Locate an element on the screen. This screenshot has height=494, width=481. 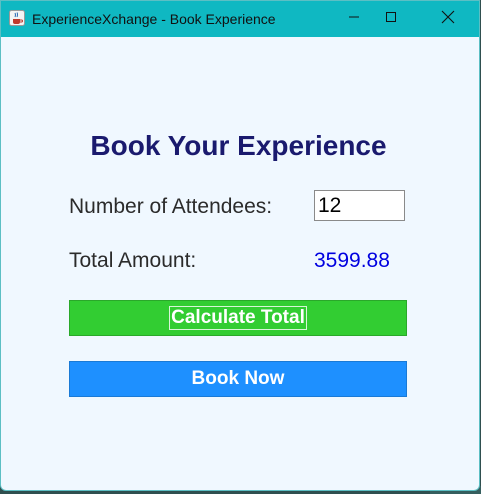
close-icon is located at coordinates (448, 19).